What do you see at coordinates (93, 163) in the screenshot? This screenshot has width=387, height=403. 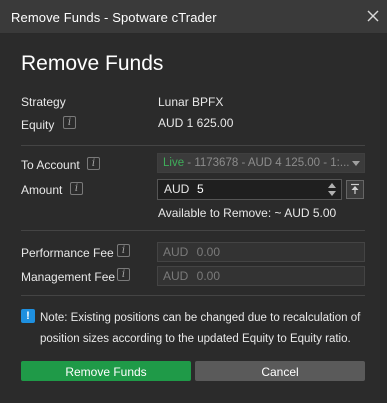 I see `to-account-info-icon: i` at bounding box center [93, 163].